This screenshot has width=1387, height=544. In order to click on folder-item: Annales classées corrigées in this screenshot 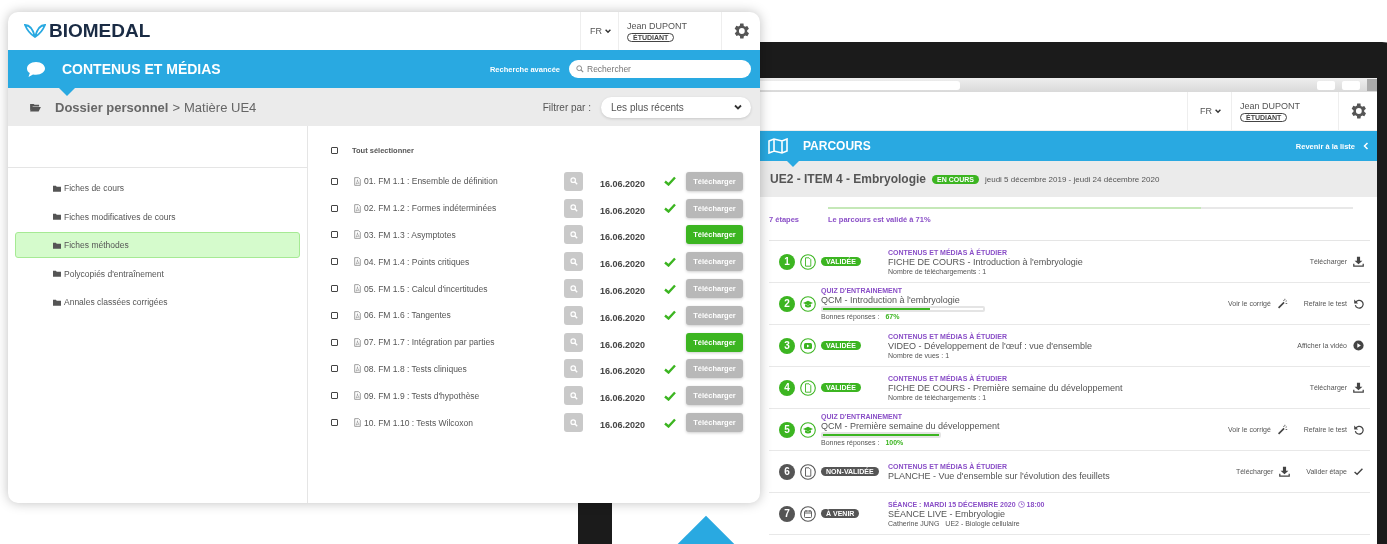, I will do `click(157, 302)`.